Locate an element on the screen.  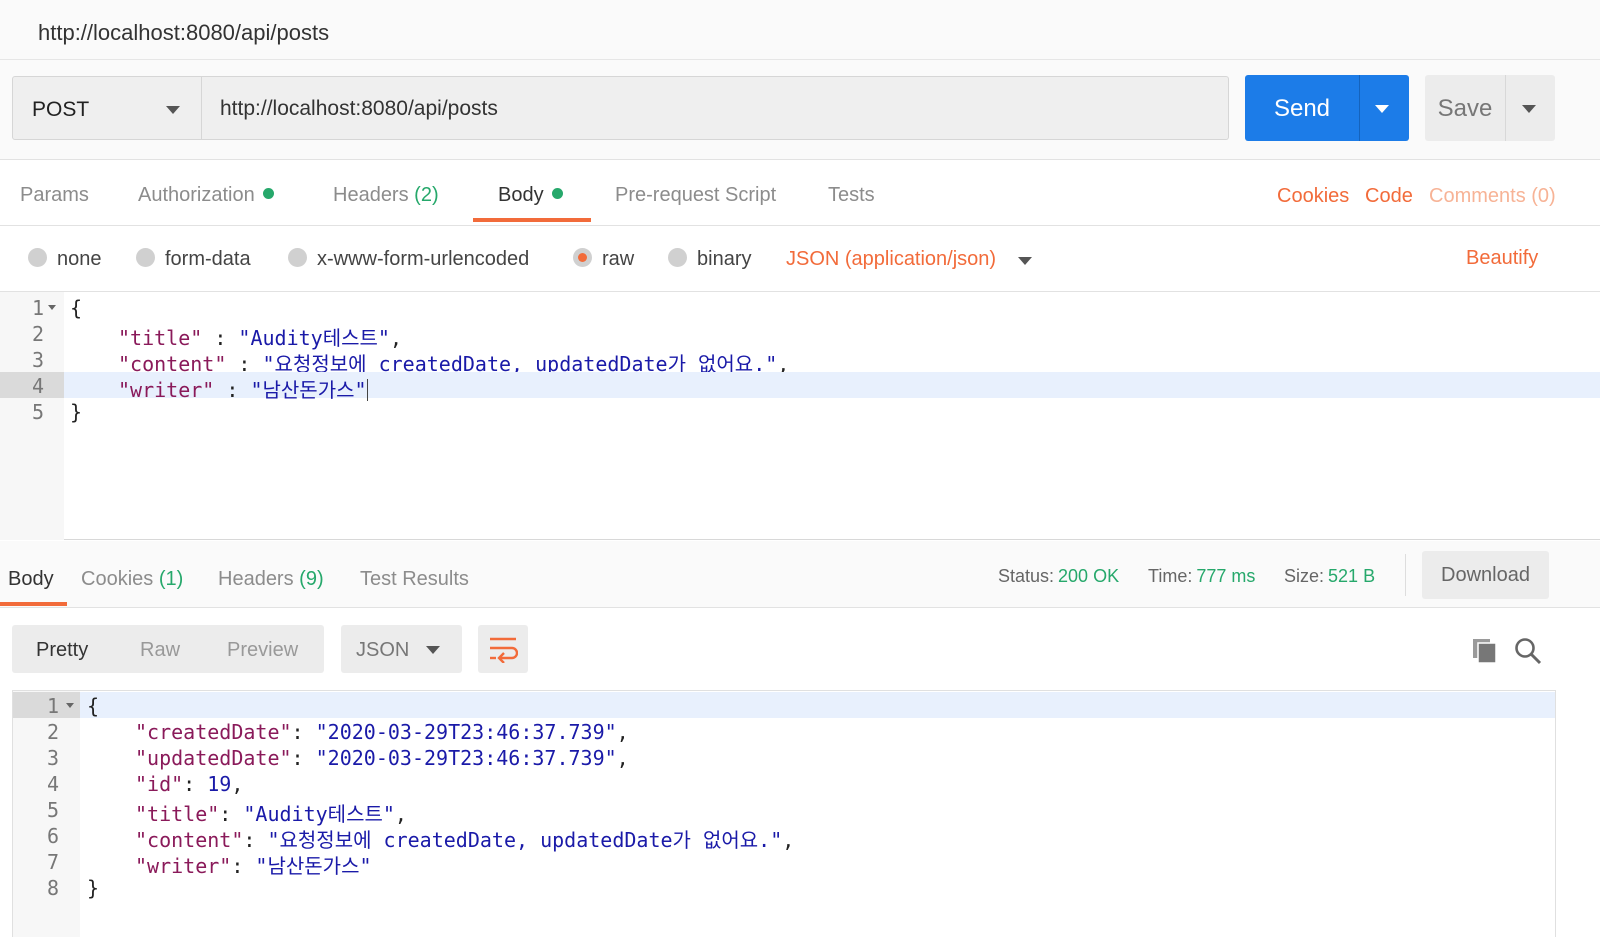
tab-headers-count: (2) is located at coordinates (426, 195).